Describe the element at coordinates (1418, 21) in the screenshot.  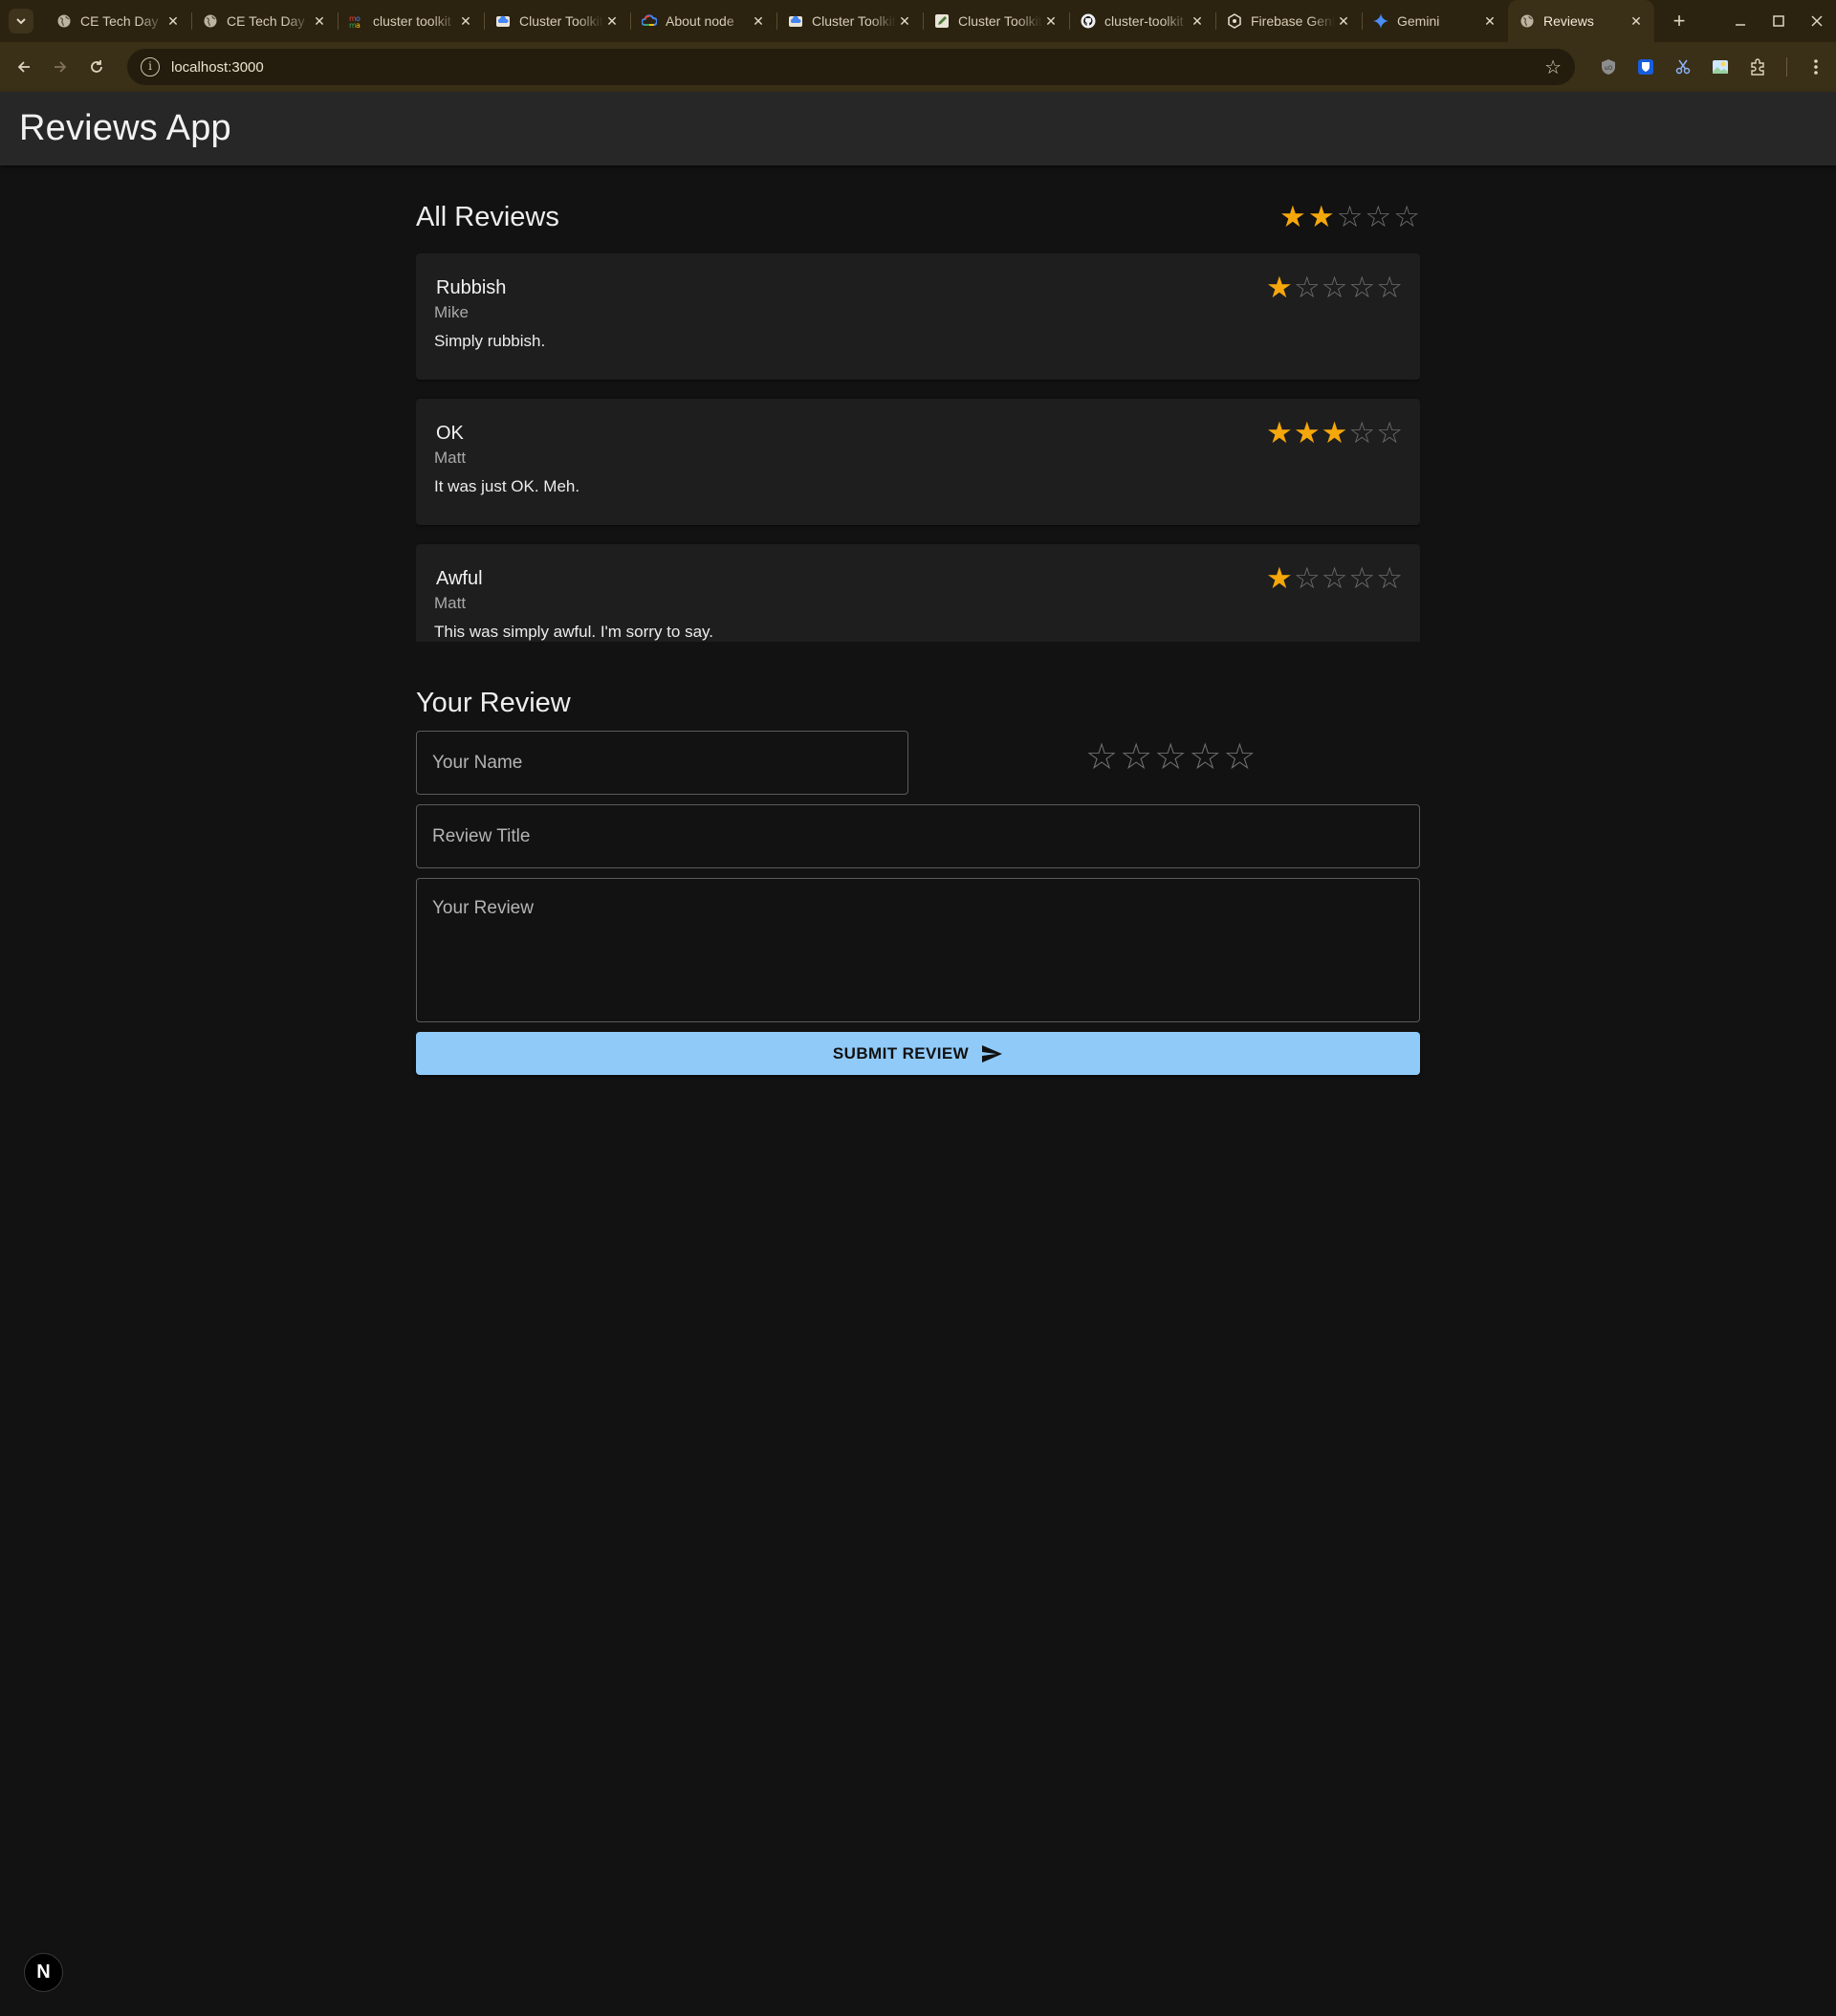
I see `tab-title: Gemini` at that location.